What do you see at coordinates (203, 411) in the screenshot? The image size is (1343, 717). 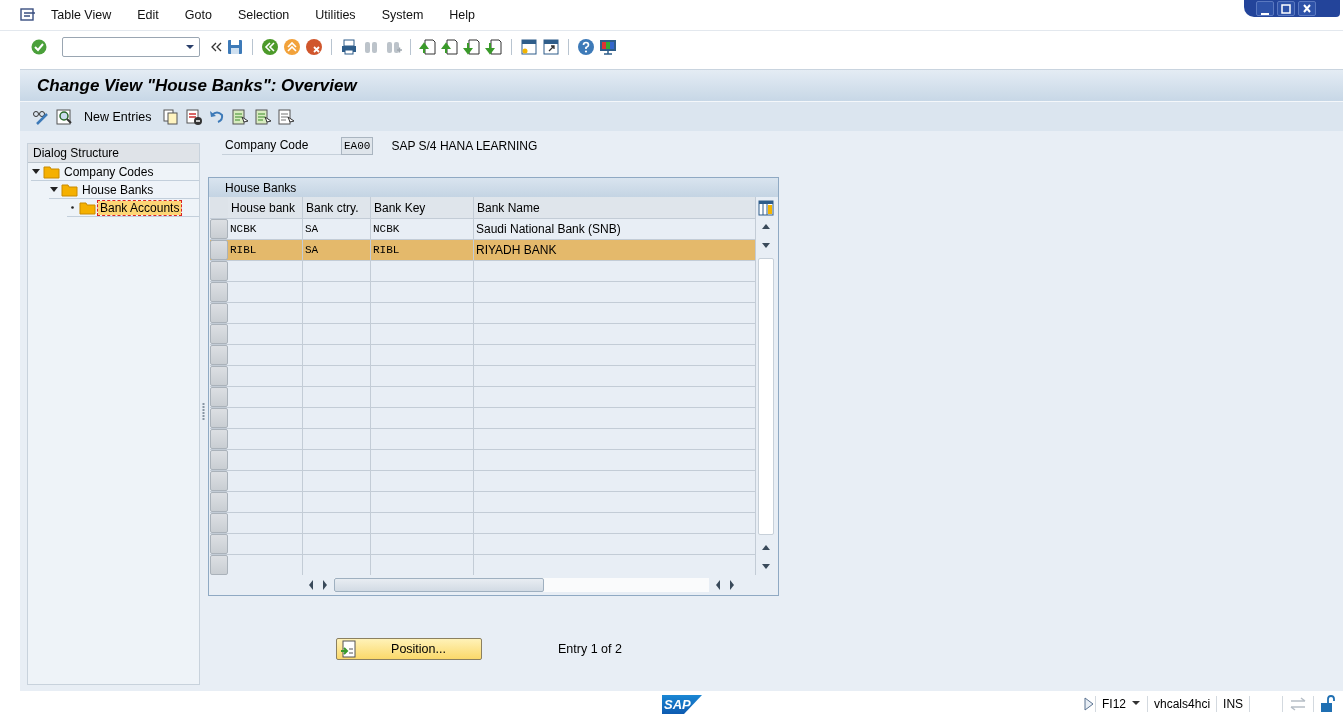 I see `splitter-grip-icon` at bounding box center [203, 411].